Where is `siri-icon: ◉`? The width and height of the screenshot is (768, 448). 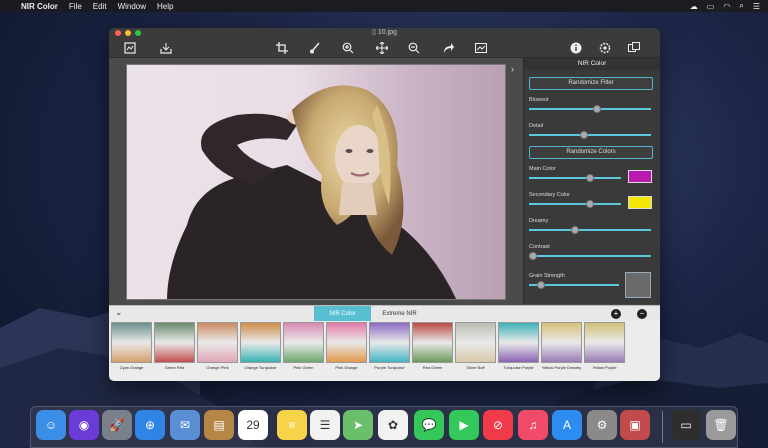
siri-icon: ◉ is located at coordinates (84, 425).